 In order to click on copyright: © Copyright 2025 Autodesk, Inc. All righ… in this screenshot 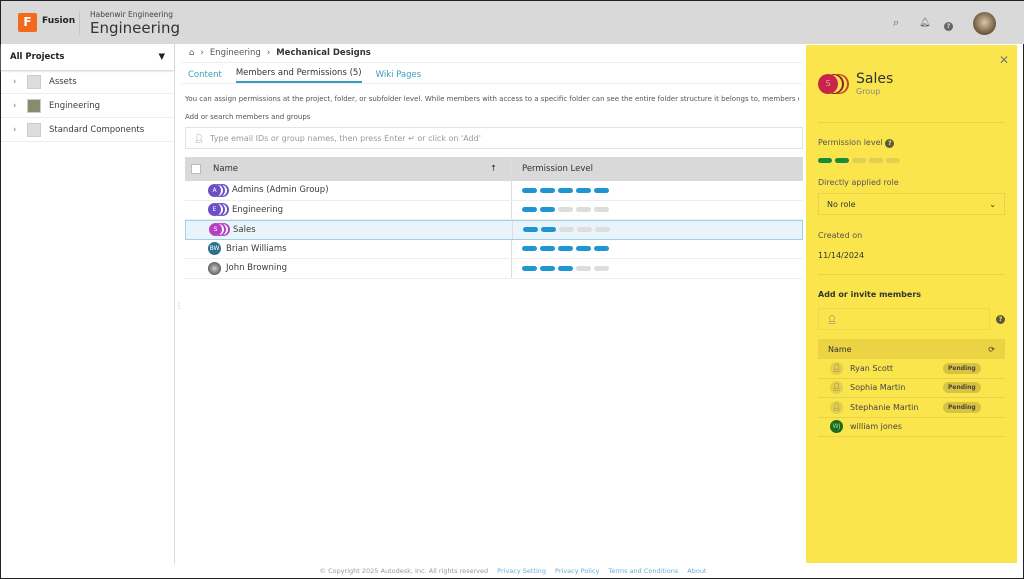, I will do `click(404, 571)`.